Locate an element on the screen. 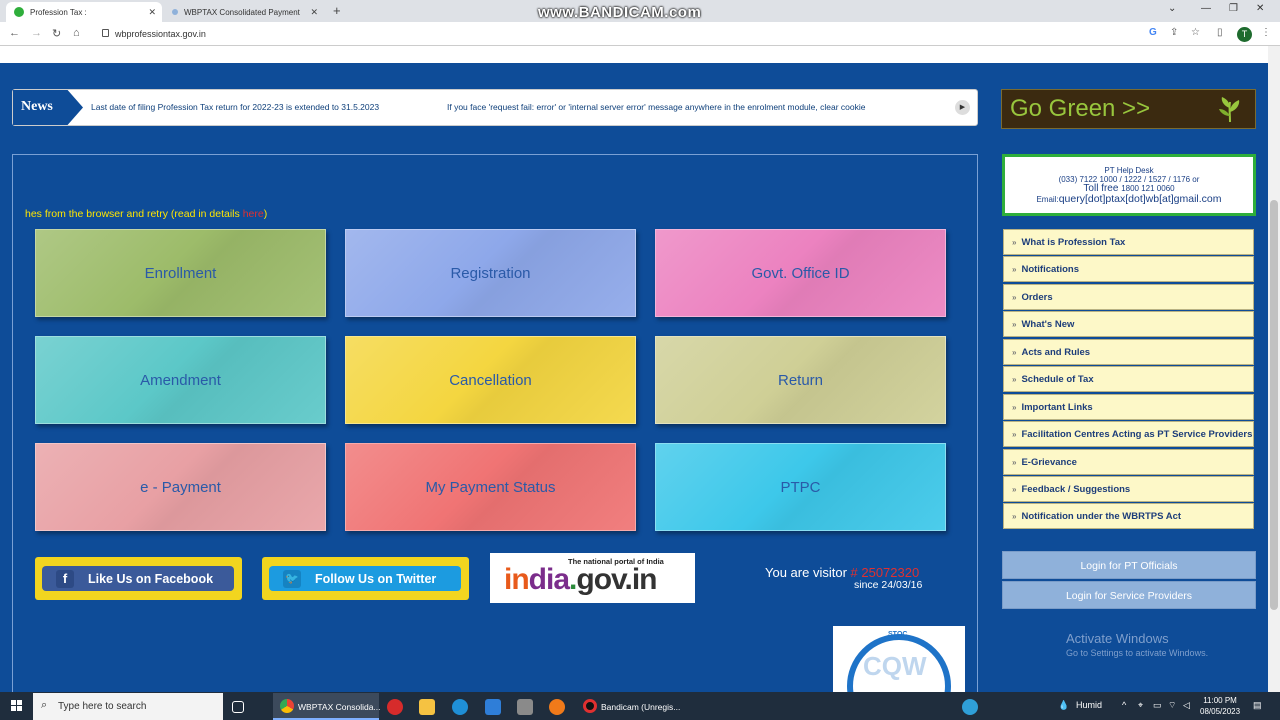  weather-label: Humid is located at coordinates (1089, 705).